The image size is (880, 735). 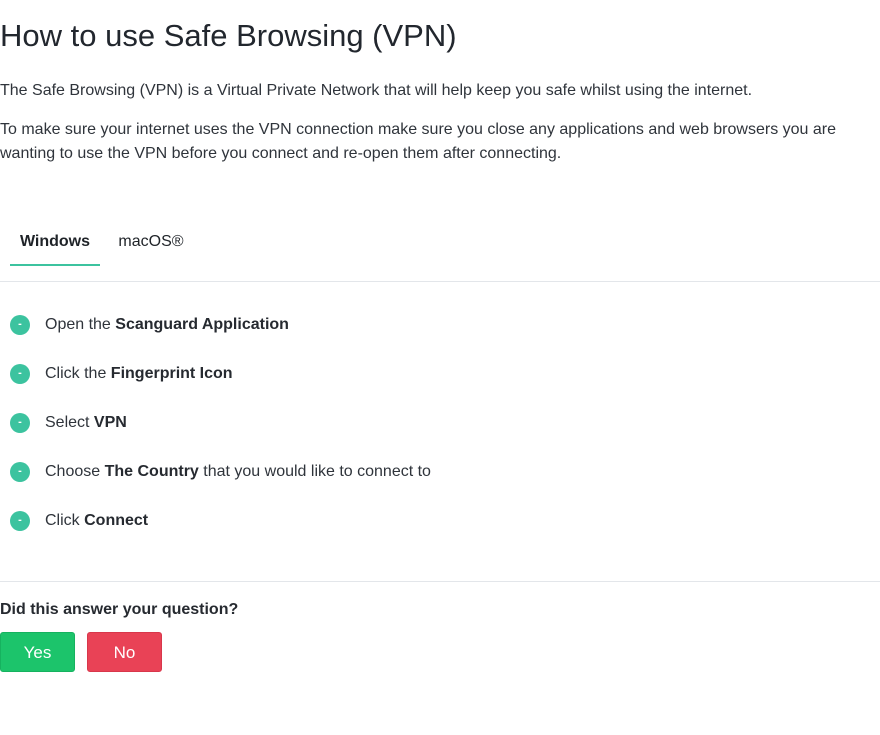 What do you see at coordinates (86, 422) in the screenshot?
I see `step-text: Select VPN` at bounding box center [86, 422].